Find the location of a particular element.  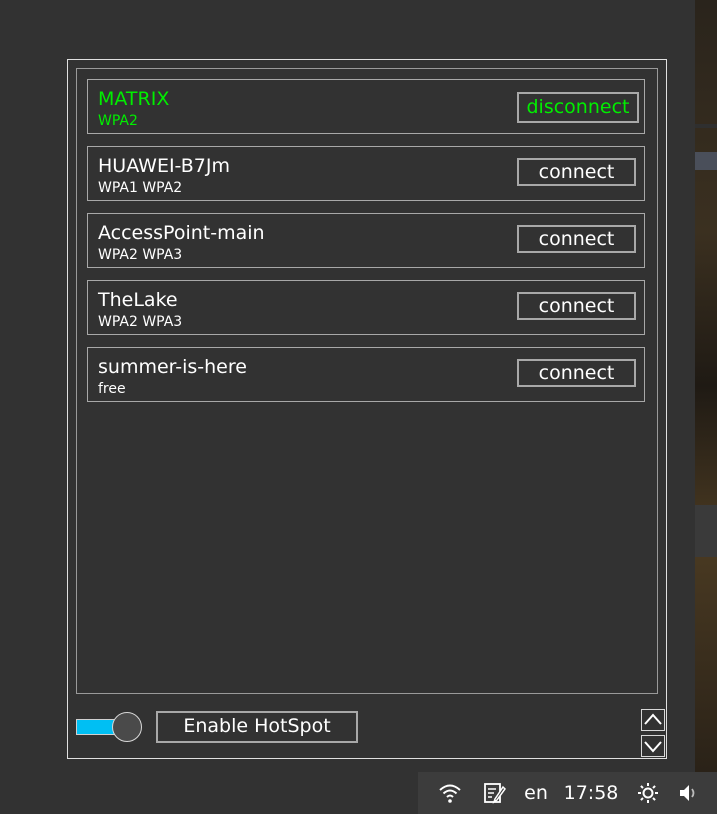

network-row-huawei: HUAWEI-B7Jm WPA1 WPA2 connect is located at coordinates (366, 173).